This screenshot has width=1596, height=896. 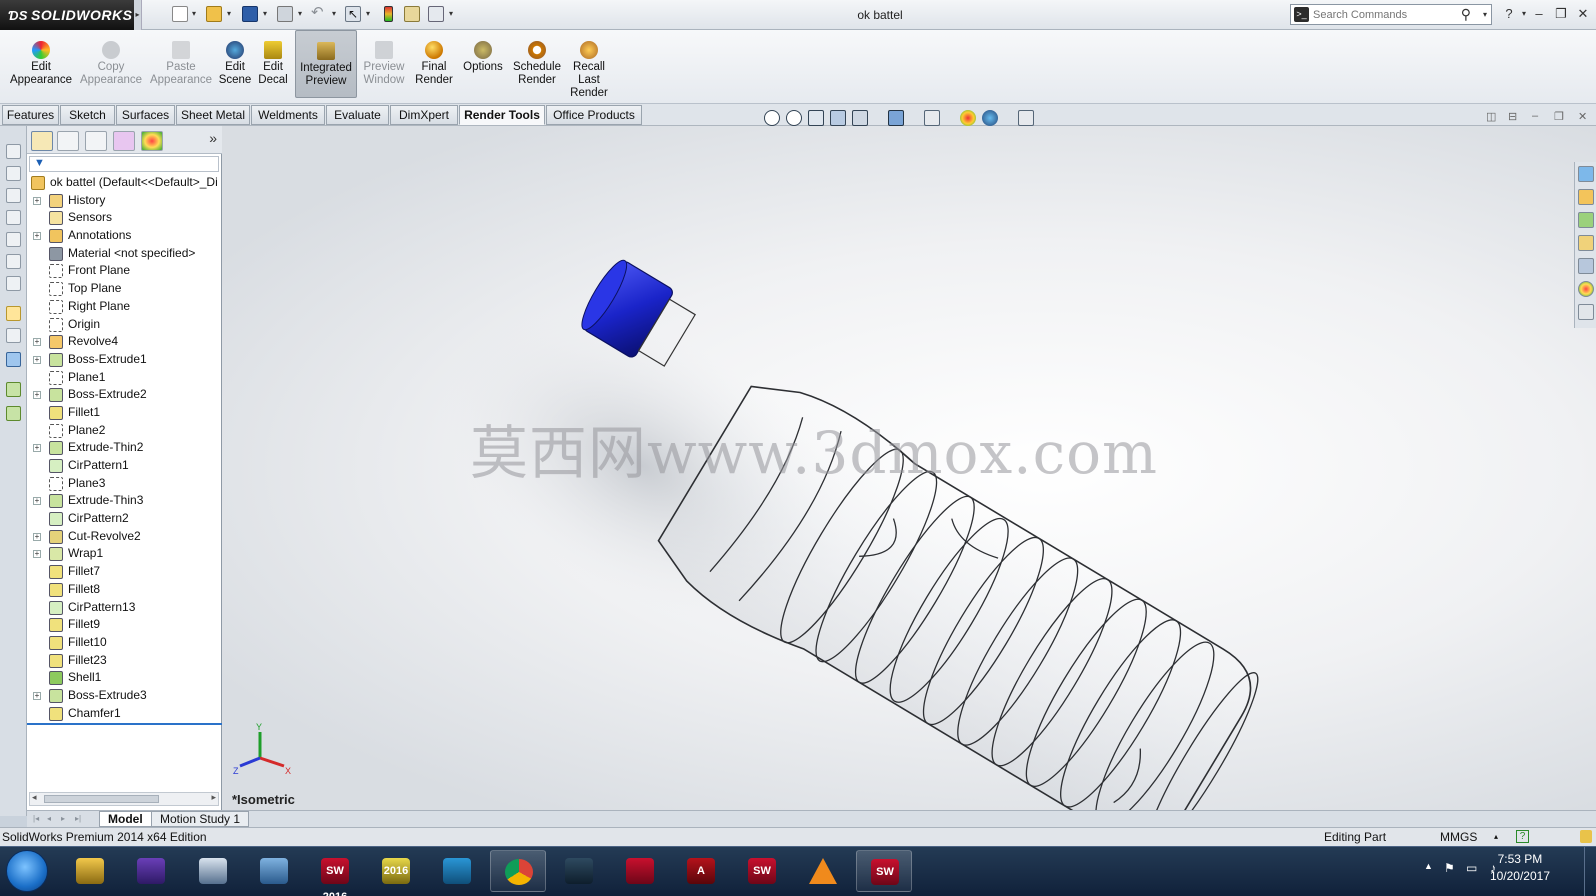 I want to click on action-center-flag-icon: ⚑, so click(x=1449, y=868).